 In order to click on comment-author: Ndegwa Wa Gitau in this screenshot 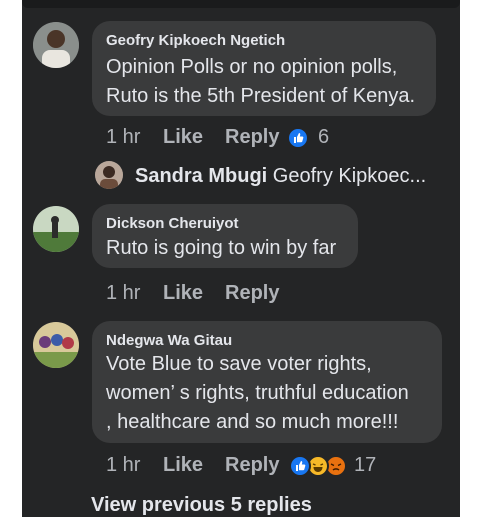, I will do `click(169, 340)`.